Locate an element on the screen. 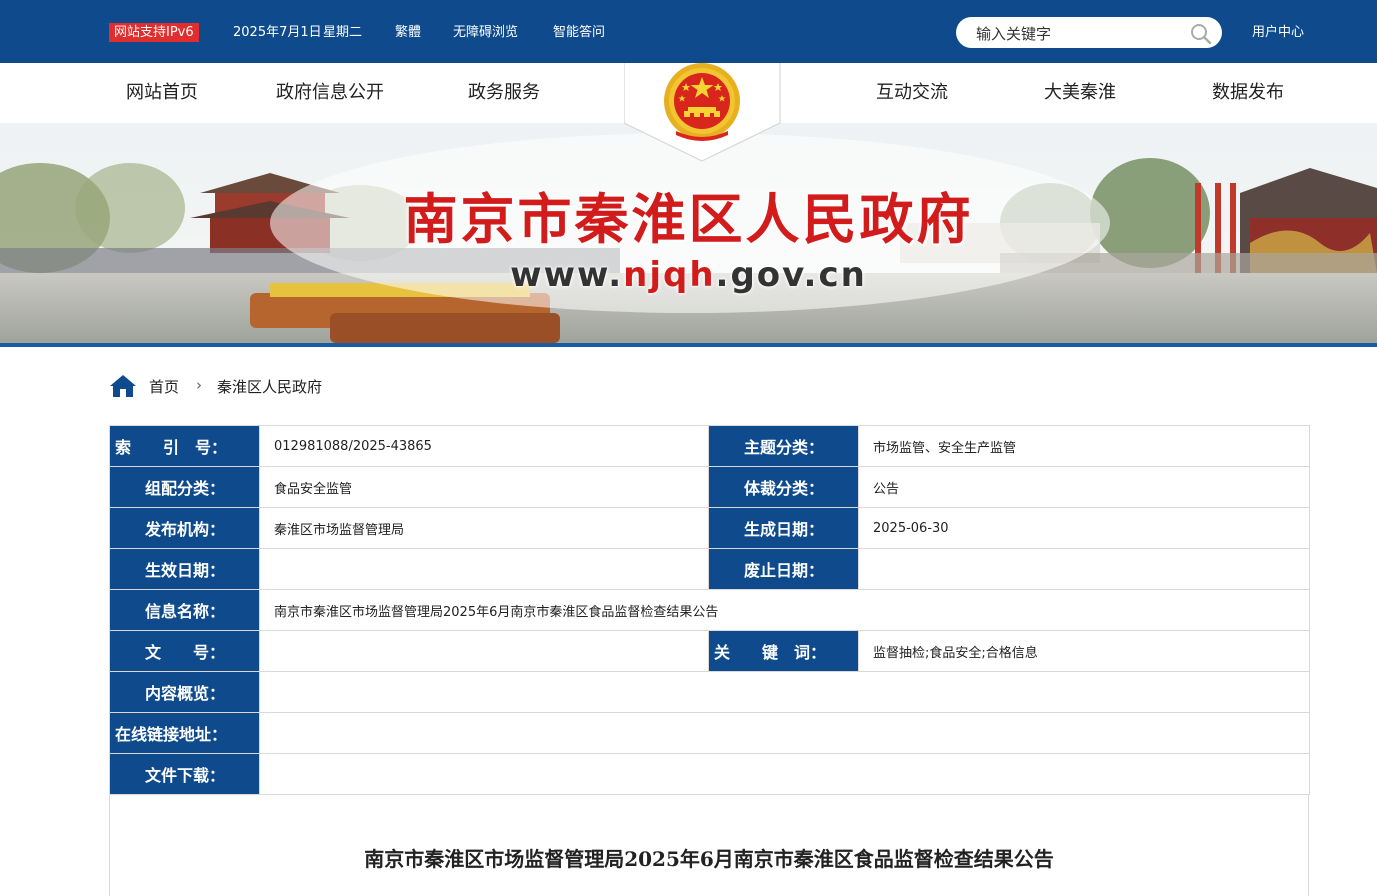 This screenshot has height=896, width=1377. current-date: 2025年7月1日 is located at coordinates (277, 32).